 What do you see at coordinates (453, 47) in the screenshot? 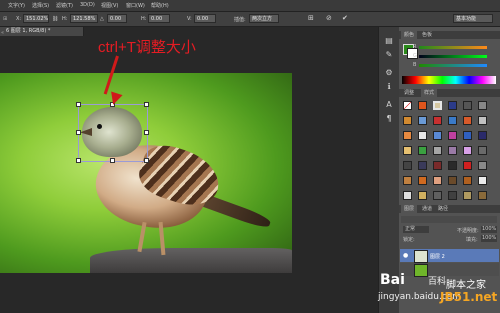
I see `red-slider` at bounding box center [453, 47].